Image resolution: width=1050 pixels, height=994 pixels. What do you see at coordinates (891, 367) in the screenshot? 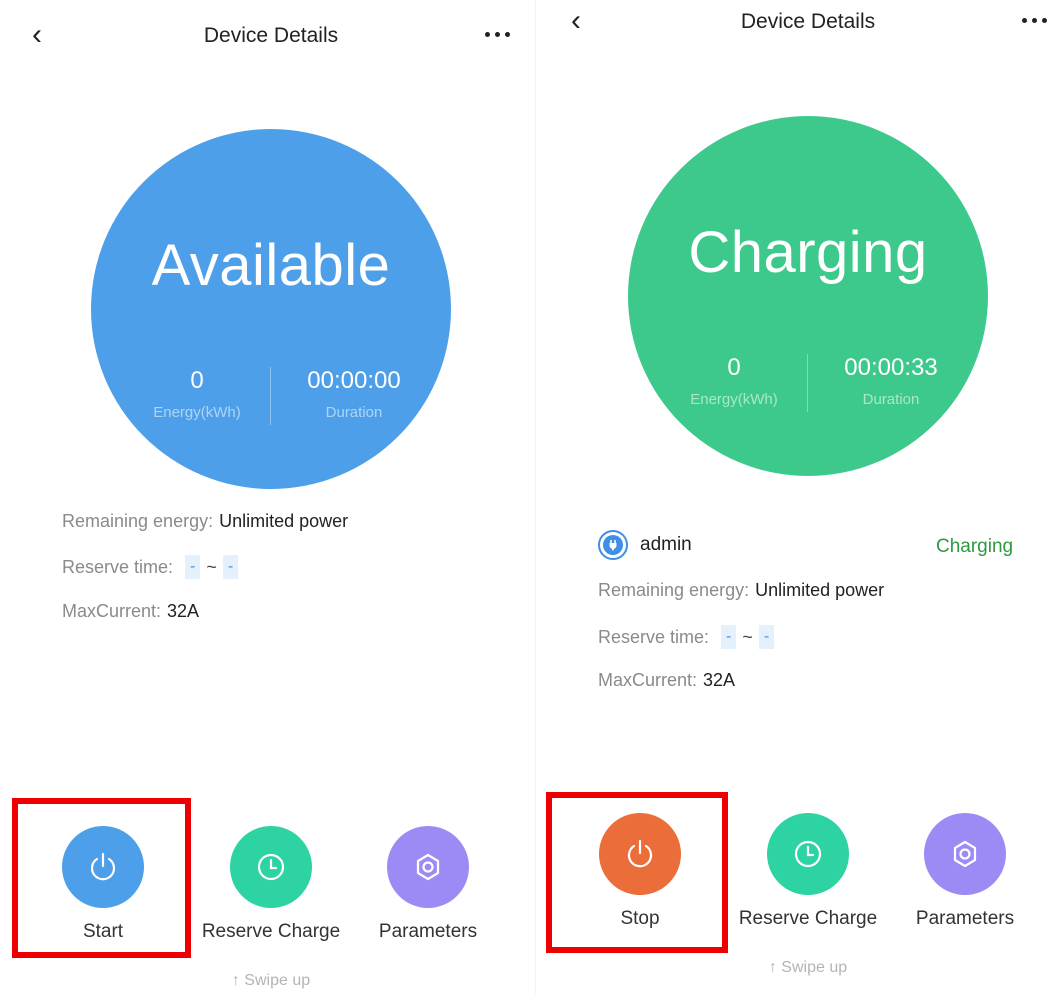
I see `duration-value: 00:00:33` at bounding box center [891, 367].